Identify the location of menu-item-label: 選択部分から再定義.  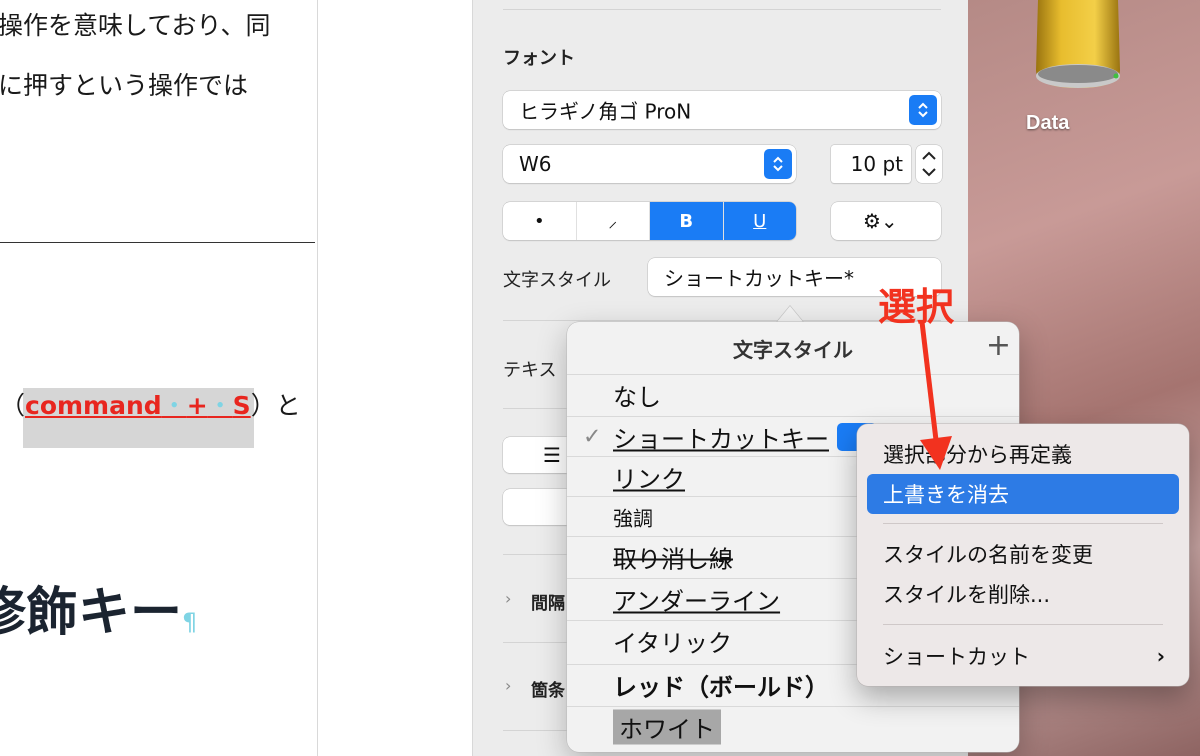
(977, 455).